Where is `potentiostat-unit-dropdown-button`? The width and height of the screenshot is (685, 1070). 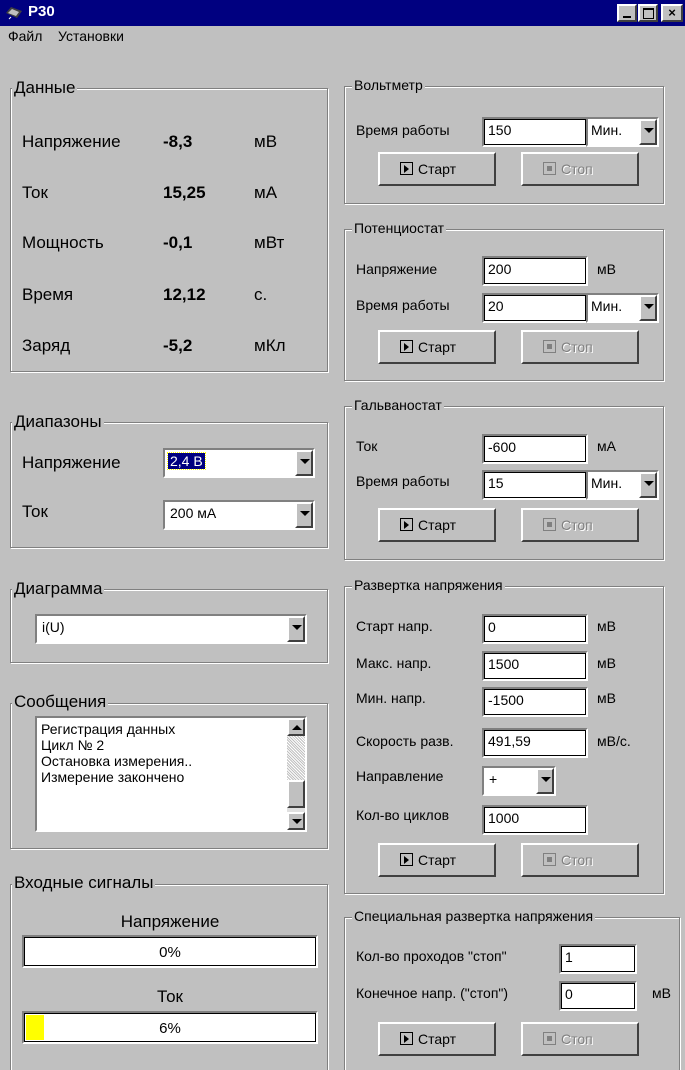
potentiostat-unit-dropdown-button is located at coordinates (648, 308).